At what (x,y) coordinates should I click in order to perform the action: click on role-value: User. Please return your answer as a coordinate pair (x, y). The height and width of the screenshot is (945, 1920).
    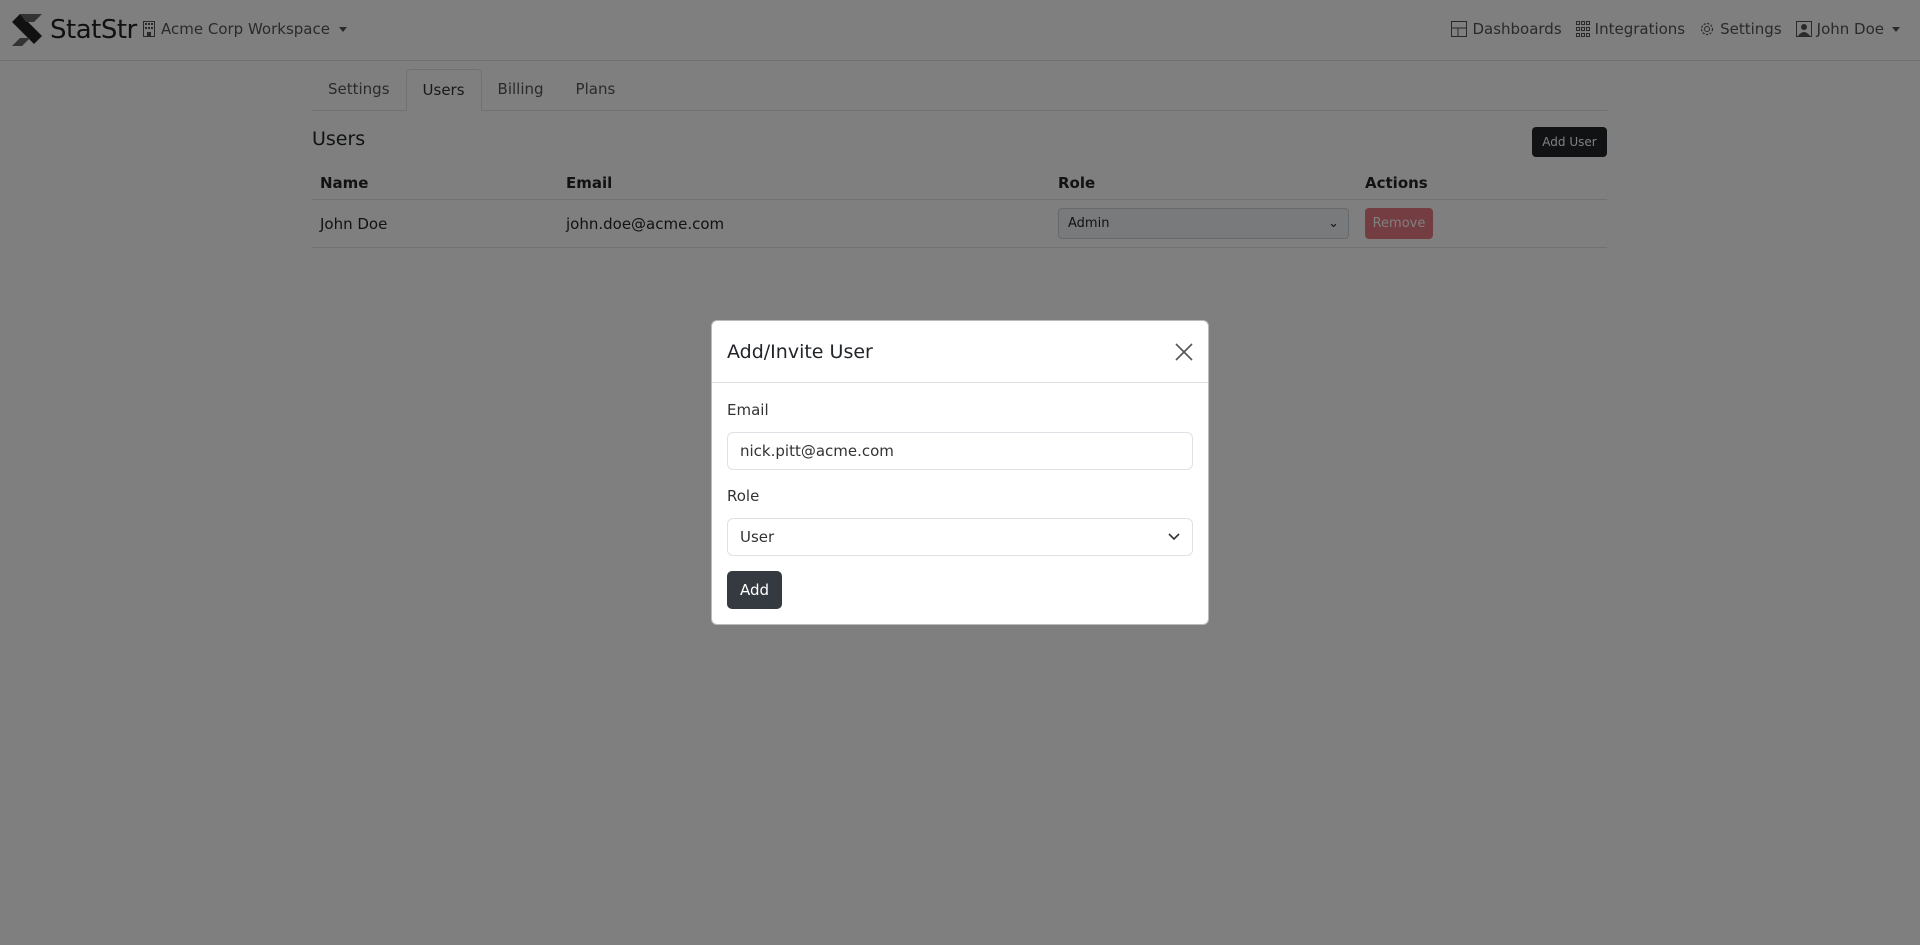
    Looking at the image, I should click on (757, 537).